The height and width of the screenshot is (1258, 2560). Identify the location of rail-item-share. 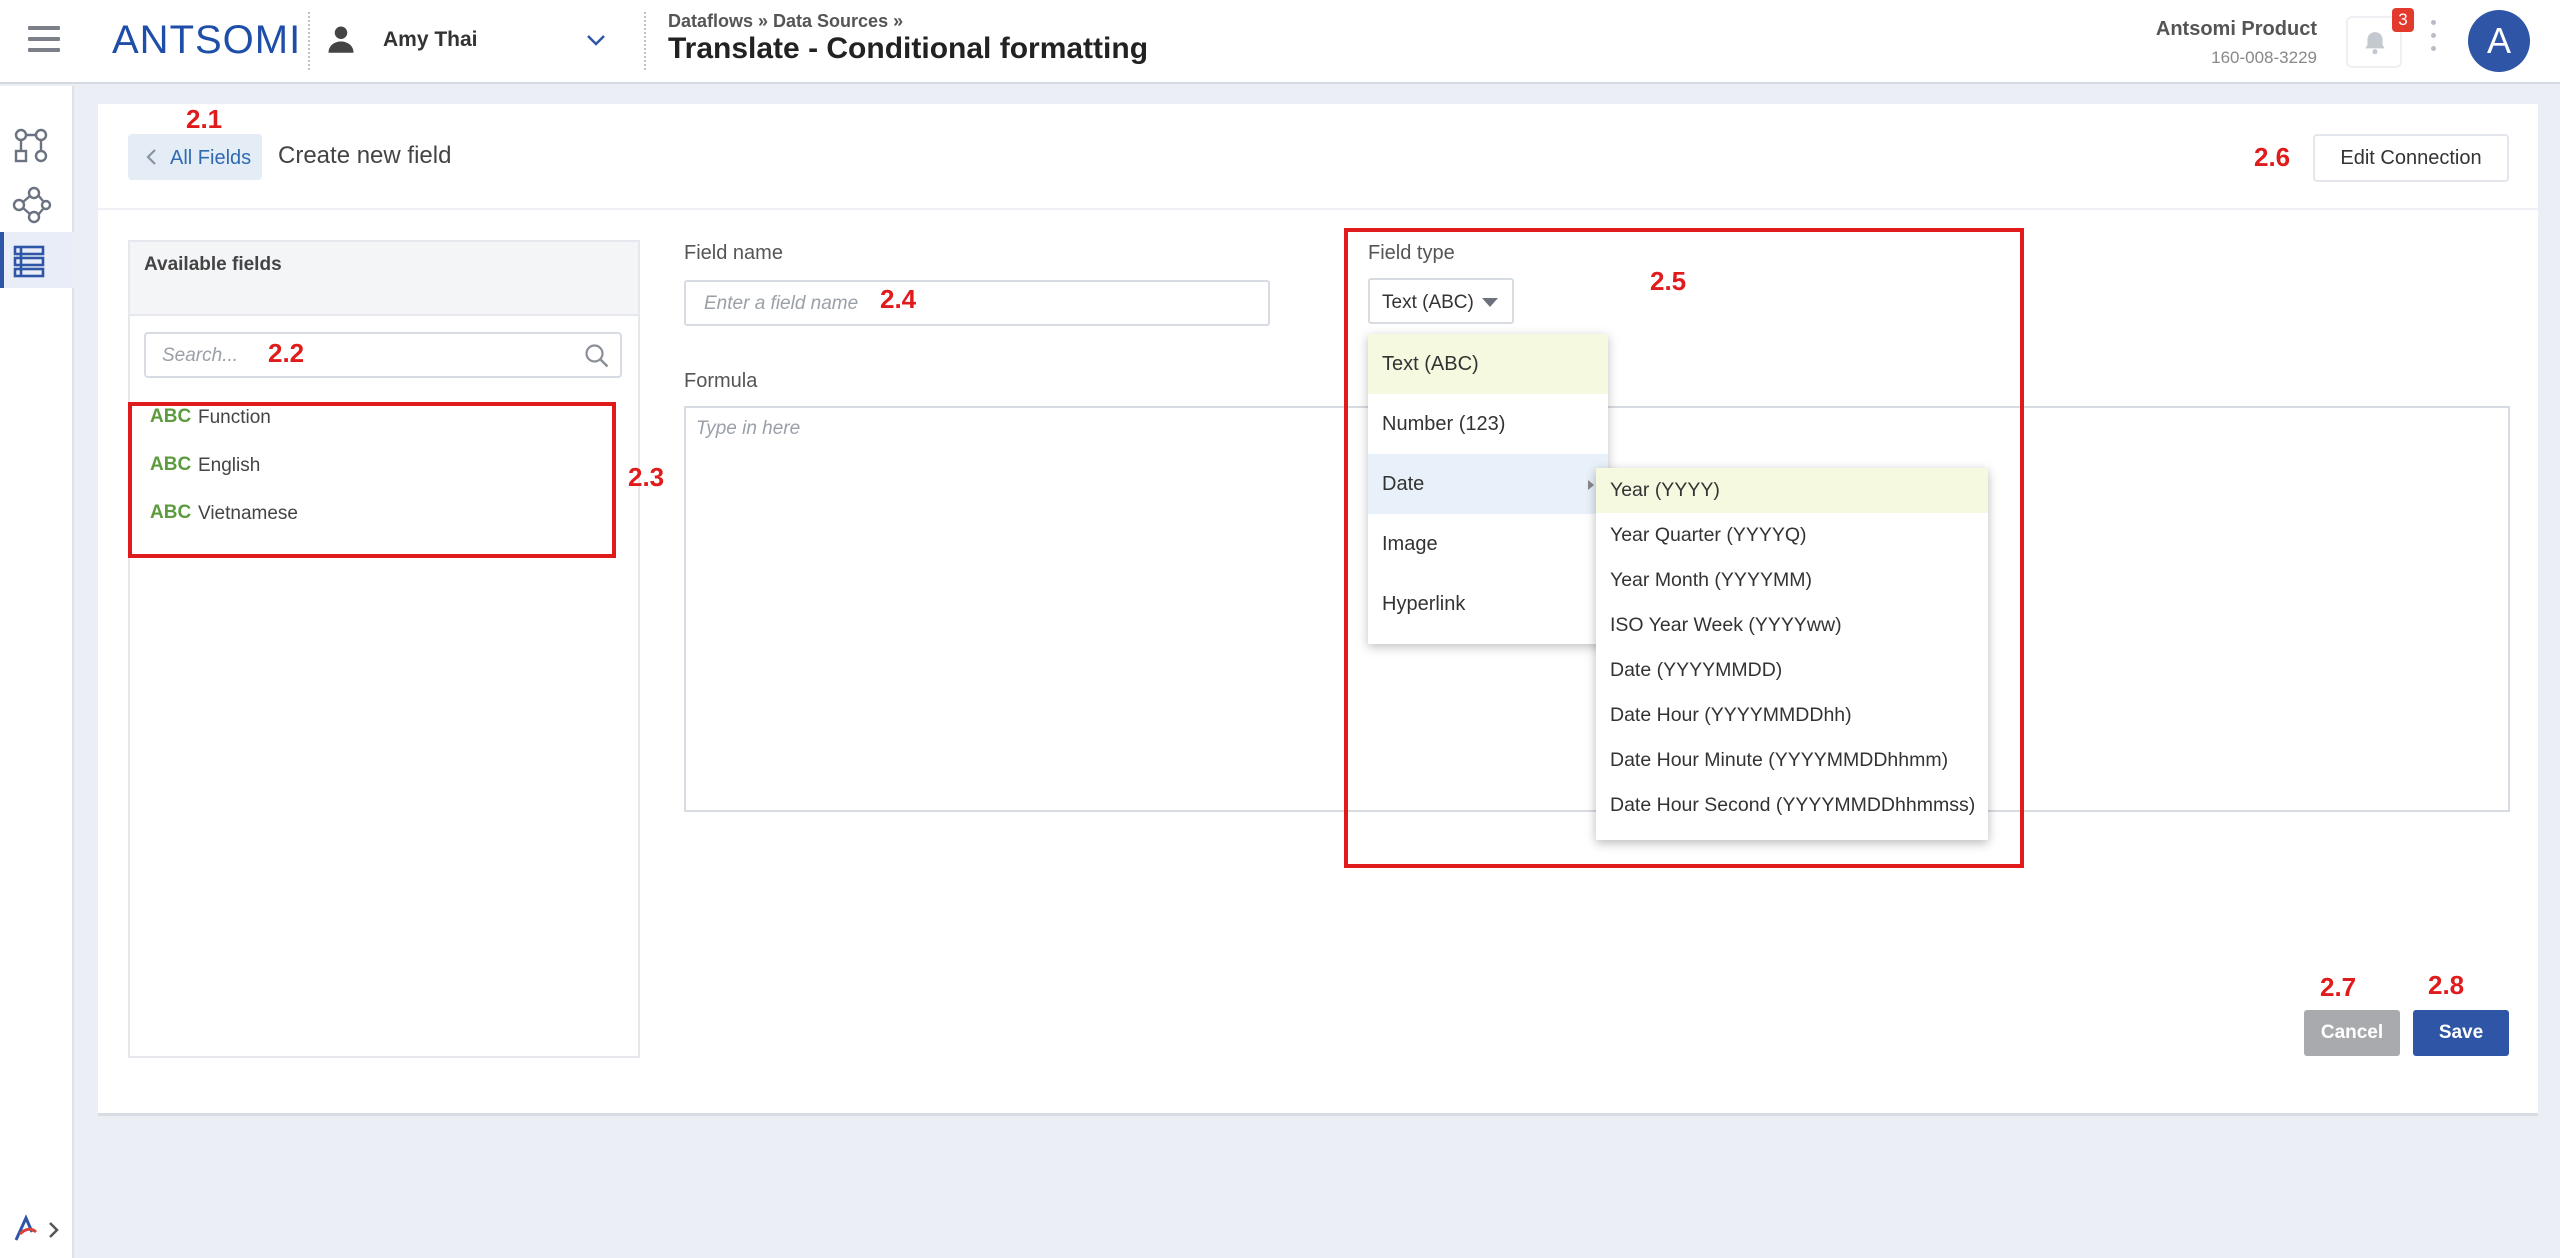
(37, 202).